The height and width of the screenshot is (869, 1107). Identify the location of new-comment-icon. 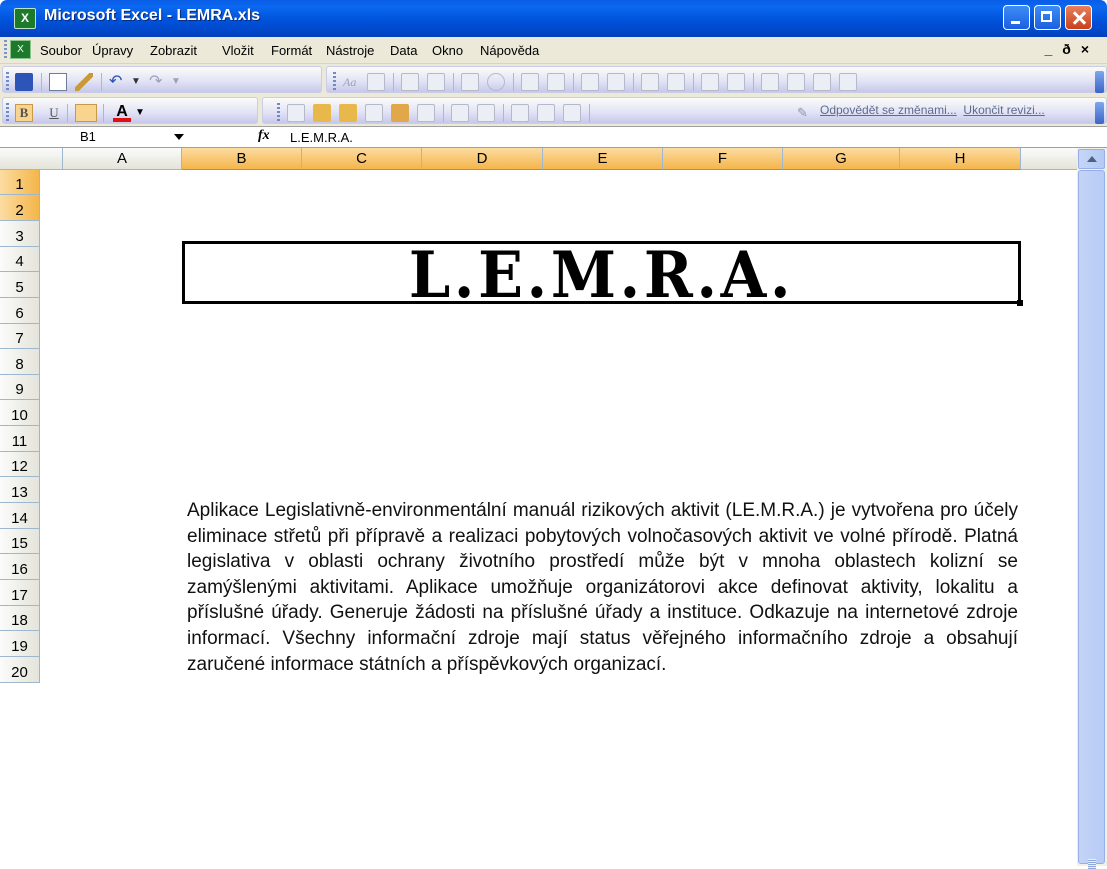
(296, 113).